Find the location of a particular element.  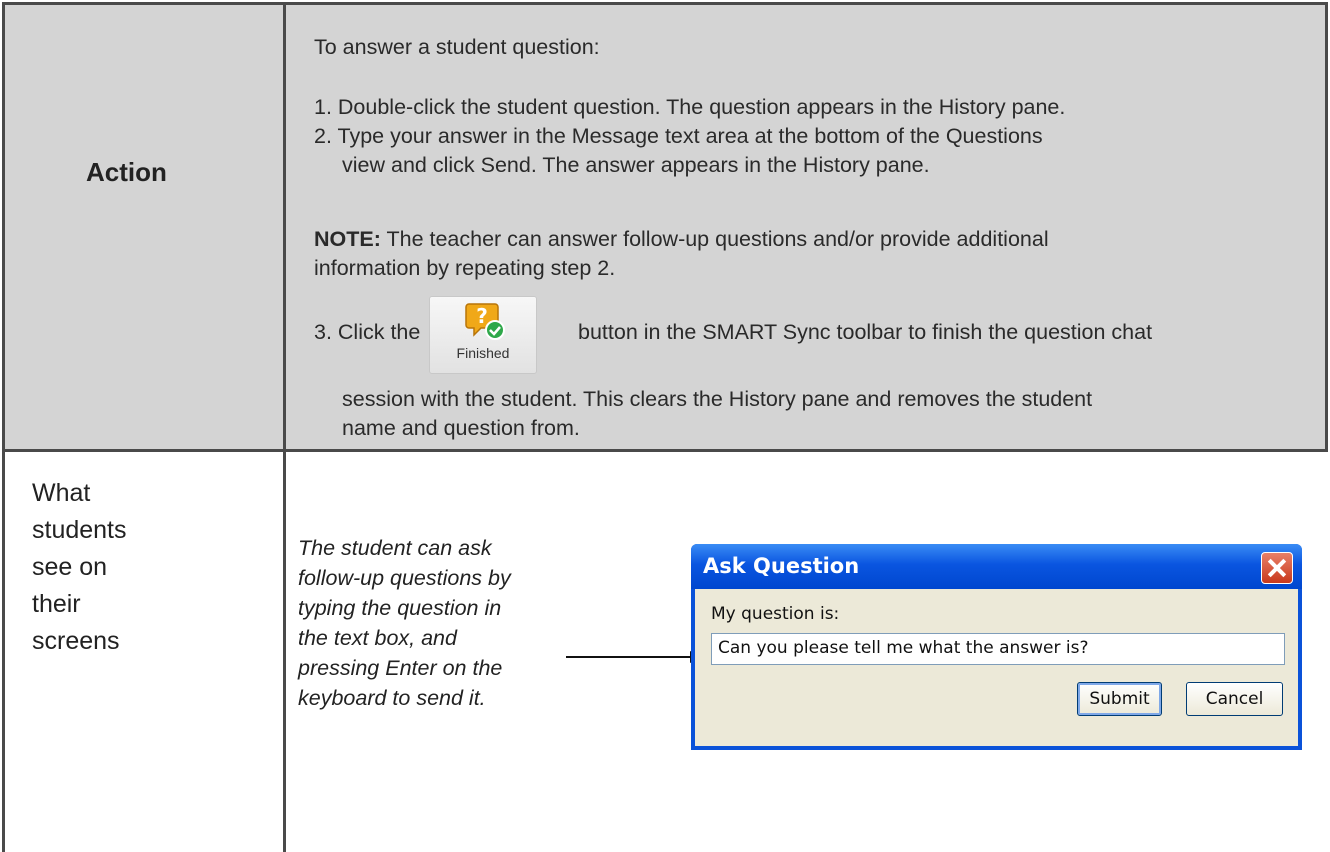

question-prompt: My question is: is located at coordinates (775, 614).